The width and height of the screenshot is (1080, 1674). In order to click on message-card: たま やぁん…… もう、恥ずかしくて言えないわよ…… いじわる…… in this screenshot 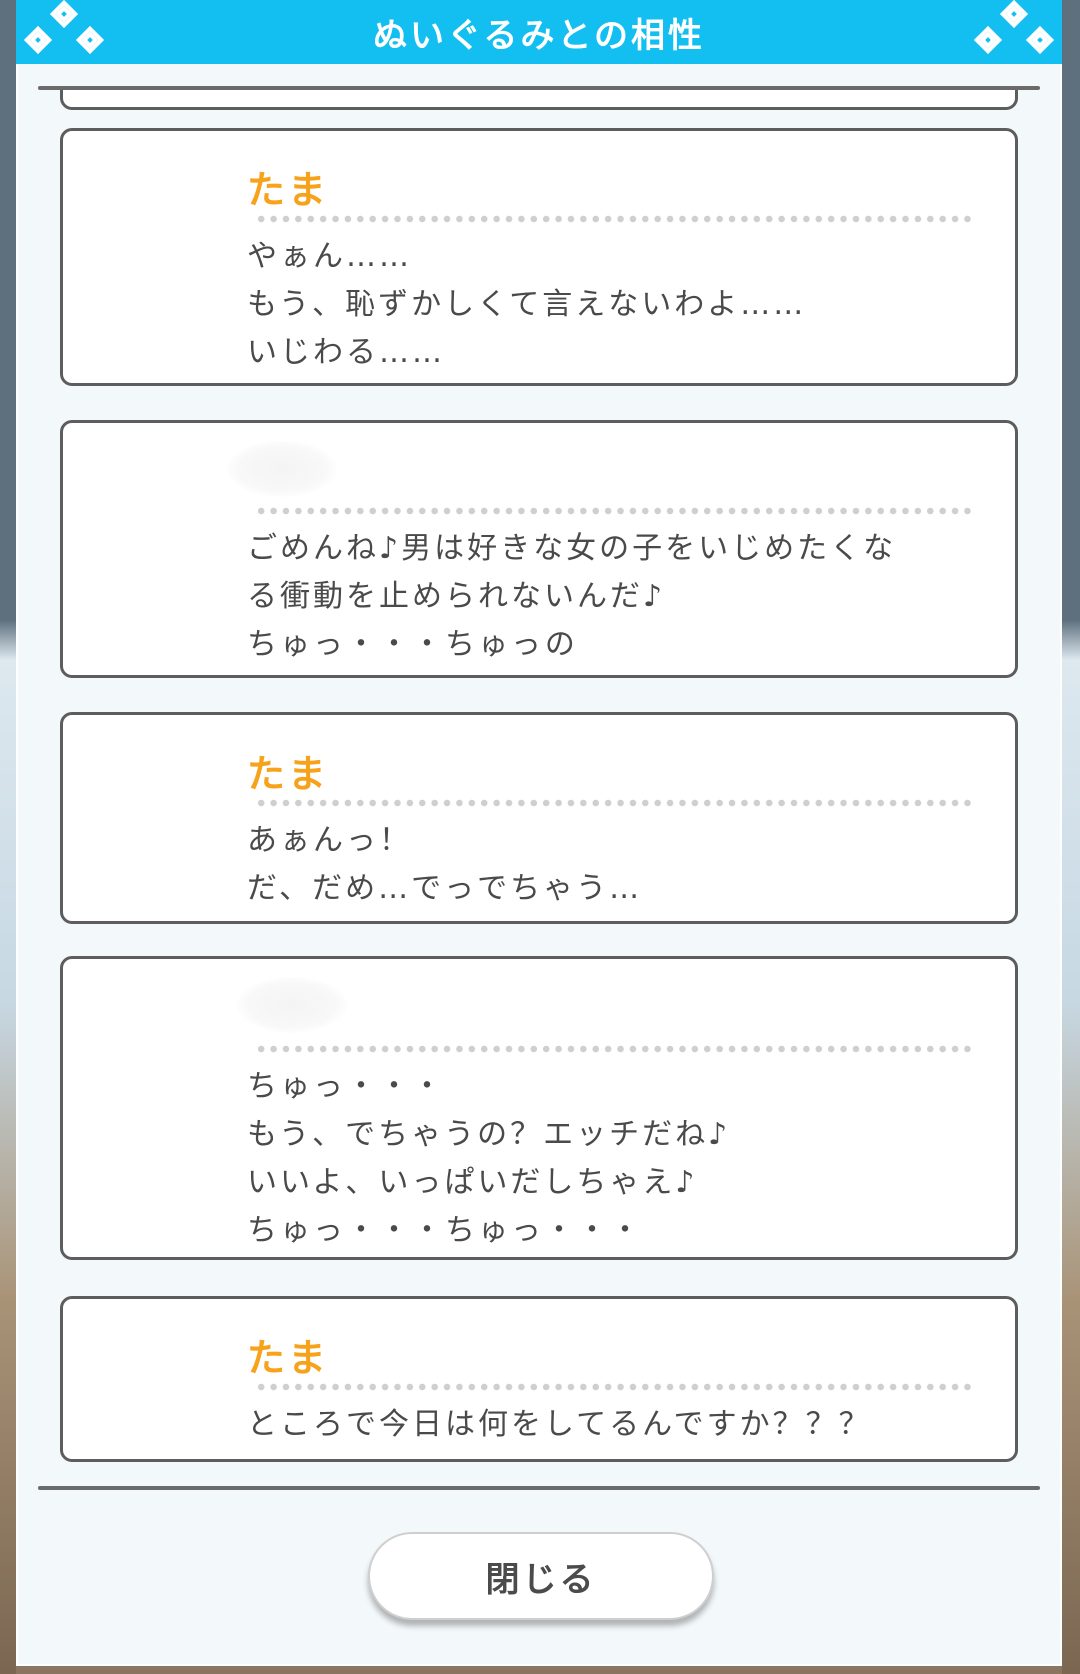, I will do `click(539, 257)`.